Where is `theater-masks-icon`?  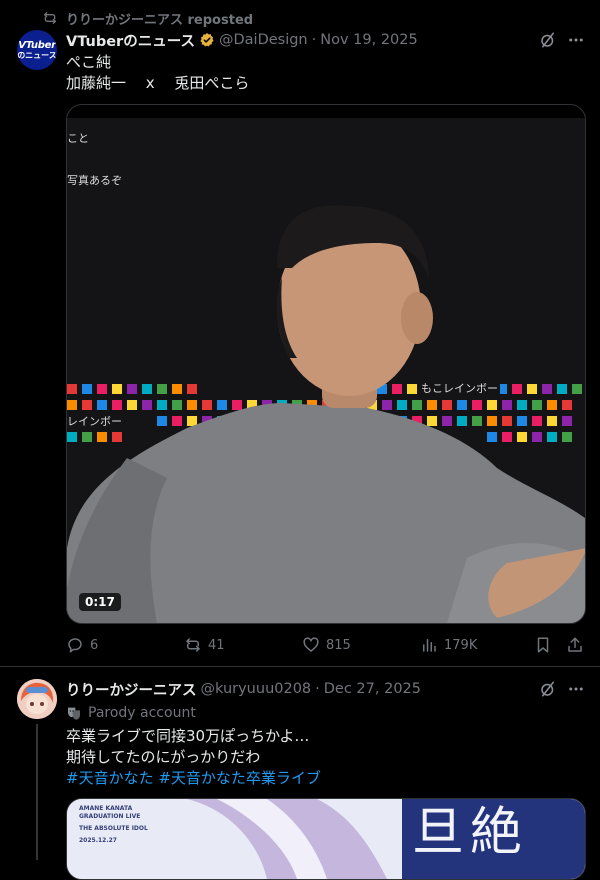 theater-masks-icon is located at coordinates (74, 713).